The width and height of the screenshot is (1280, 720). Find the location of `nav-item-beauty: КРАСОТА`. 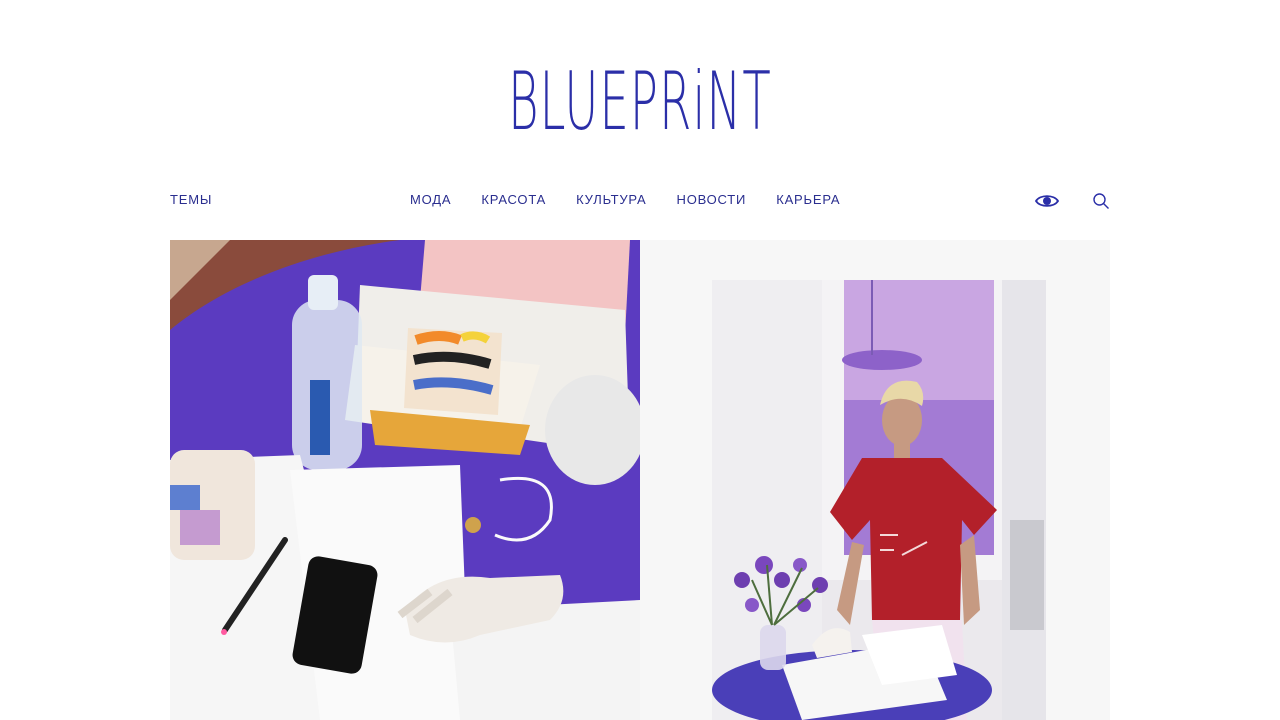

nav-item-beauty: КРАСОТА is located at coordinates (513, 199).